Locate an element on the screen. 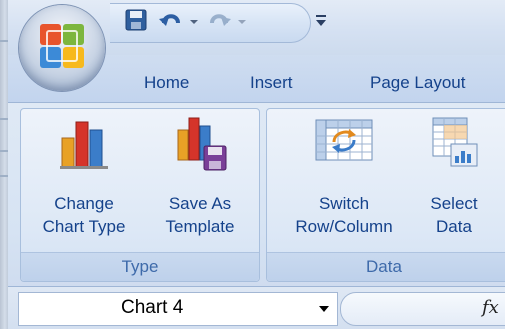 The height and width of the screenshot is (329, 505). select-data-icon is located at coordinates (454, 145).